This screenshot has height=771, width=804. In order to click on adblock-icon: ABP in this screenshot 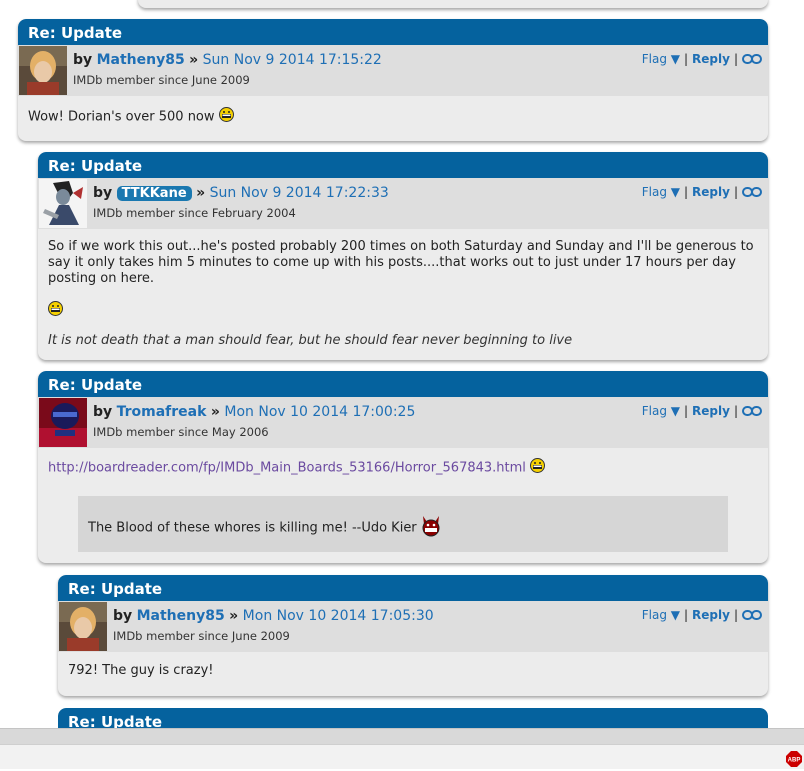, I will do `click(794, 759)`.